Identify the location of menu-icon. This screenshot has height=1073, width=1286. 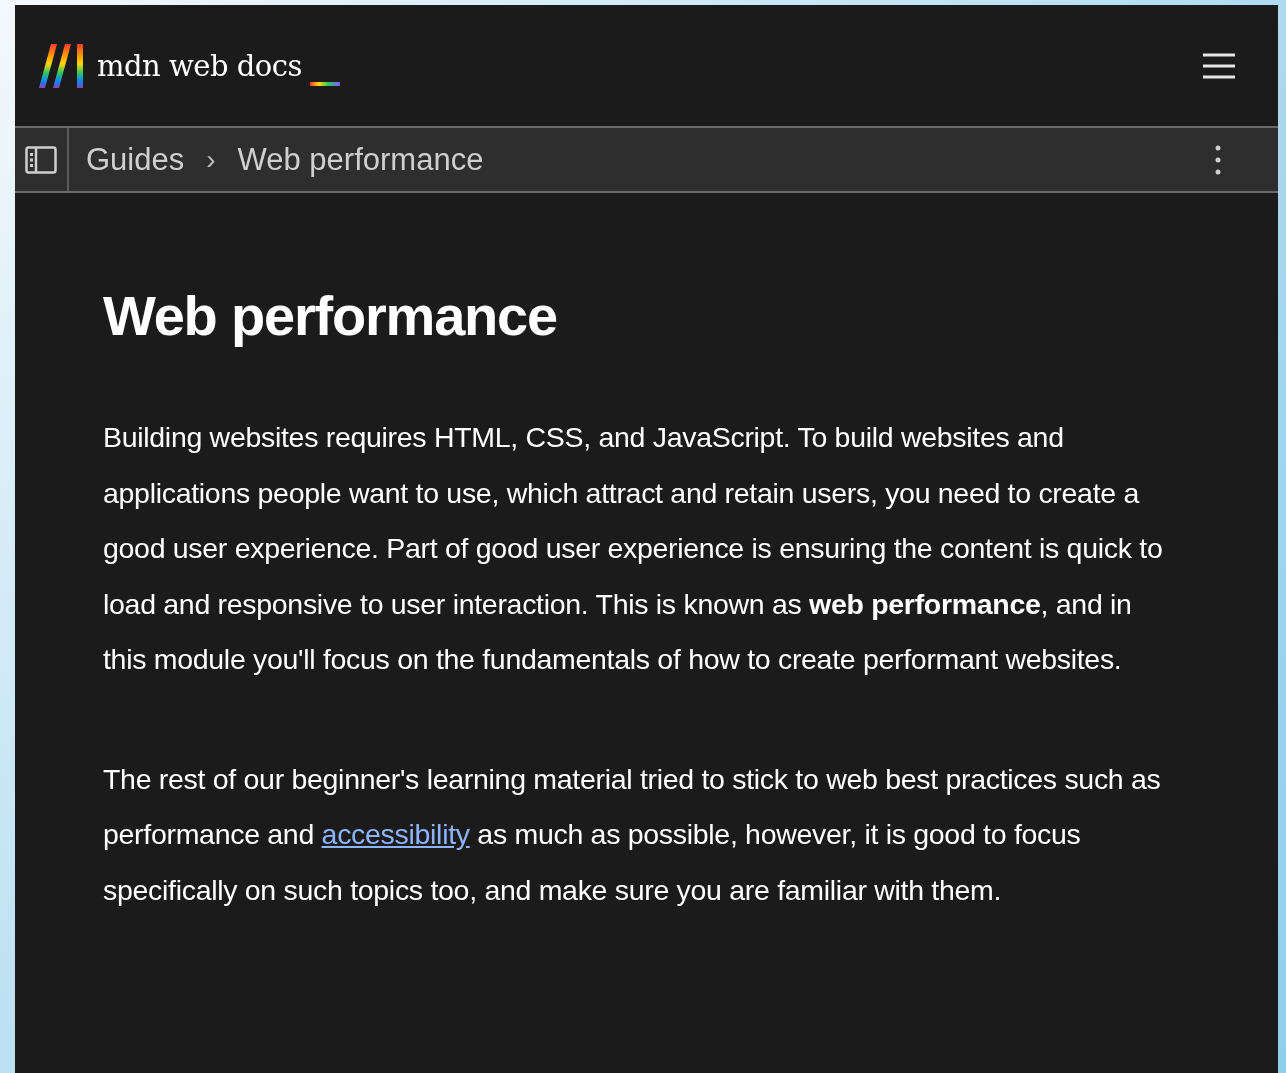
(1219, 65).